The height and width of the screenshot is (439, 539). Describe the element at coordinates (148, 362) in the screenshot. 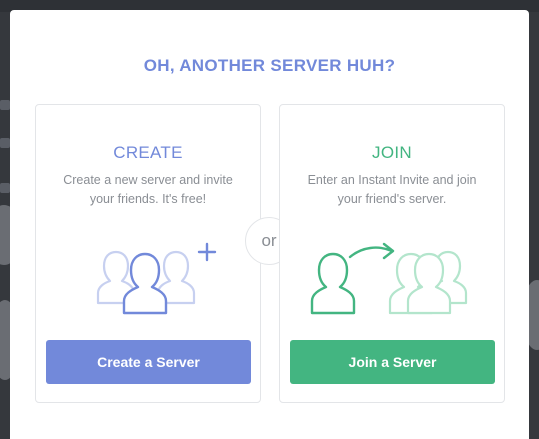

I see `create-server-button: Create a Server` at that location.